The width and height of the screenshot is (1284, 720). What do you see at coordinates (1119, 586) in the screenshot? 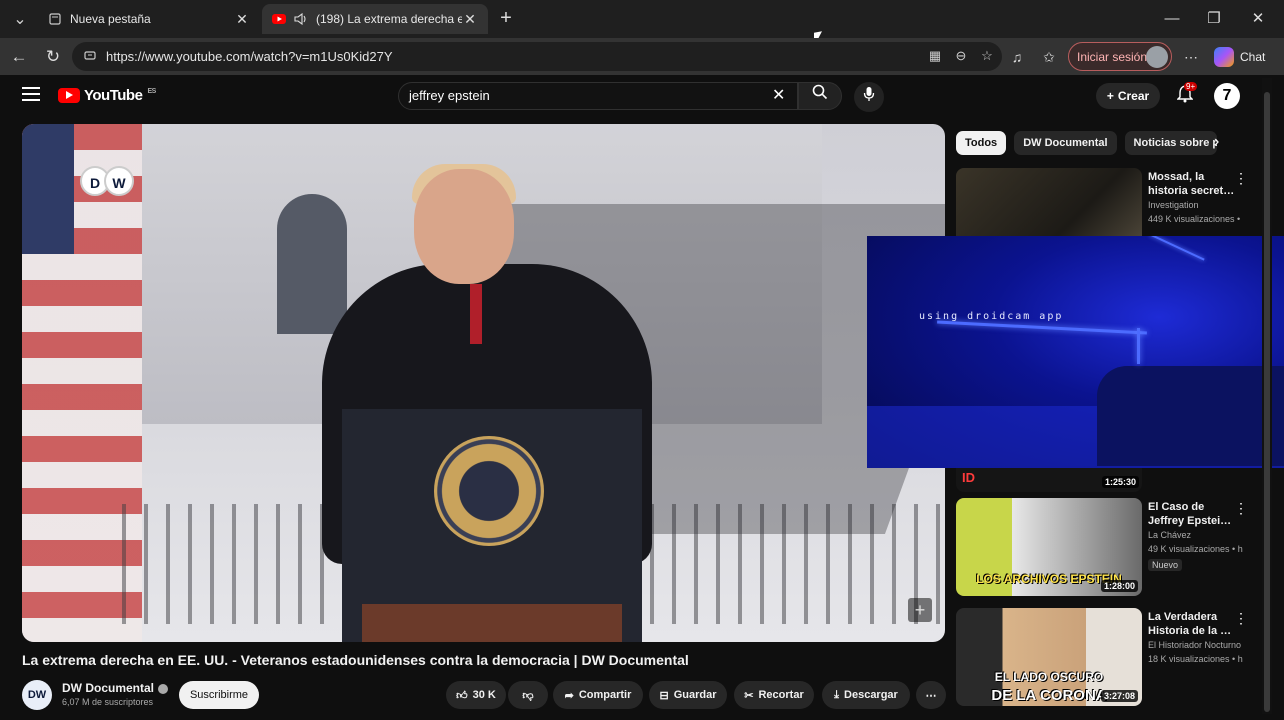
I see `duration-badge: 1:28:00` at bounding box center [1119, 586].